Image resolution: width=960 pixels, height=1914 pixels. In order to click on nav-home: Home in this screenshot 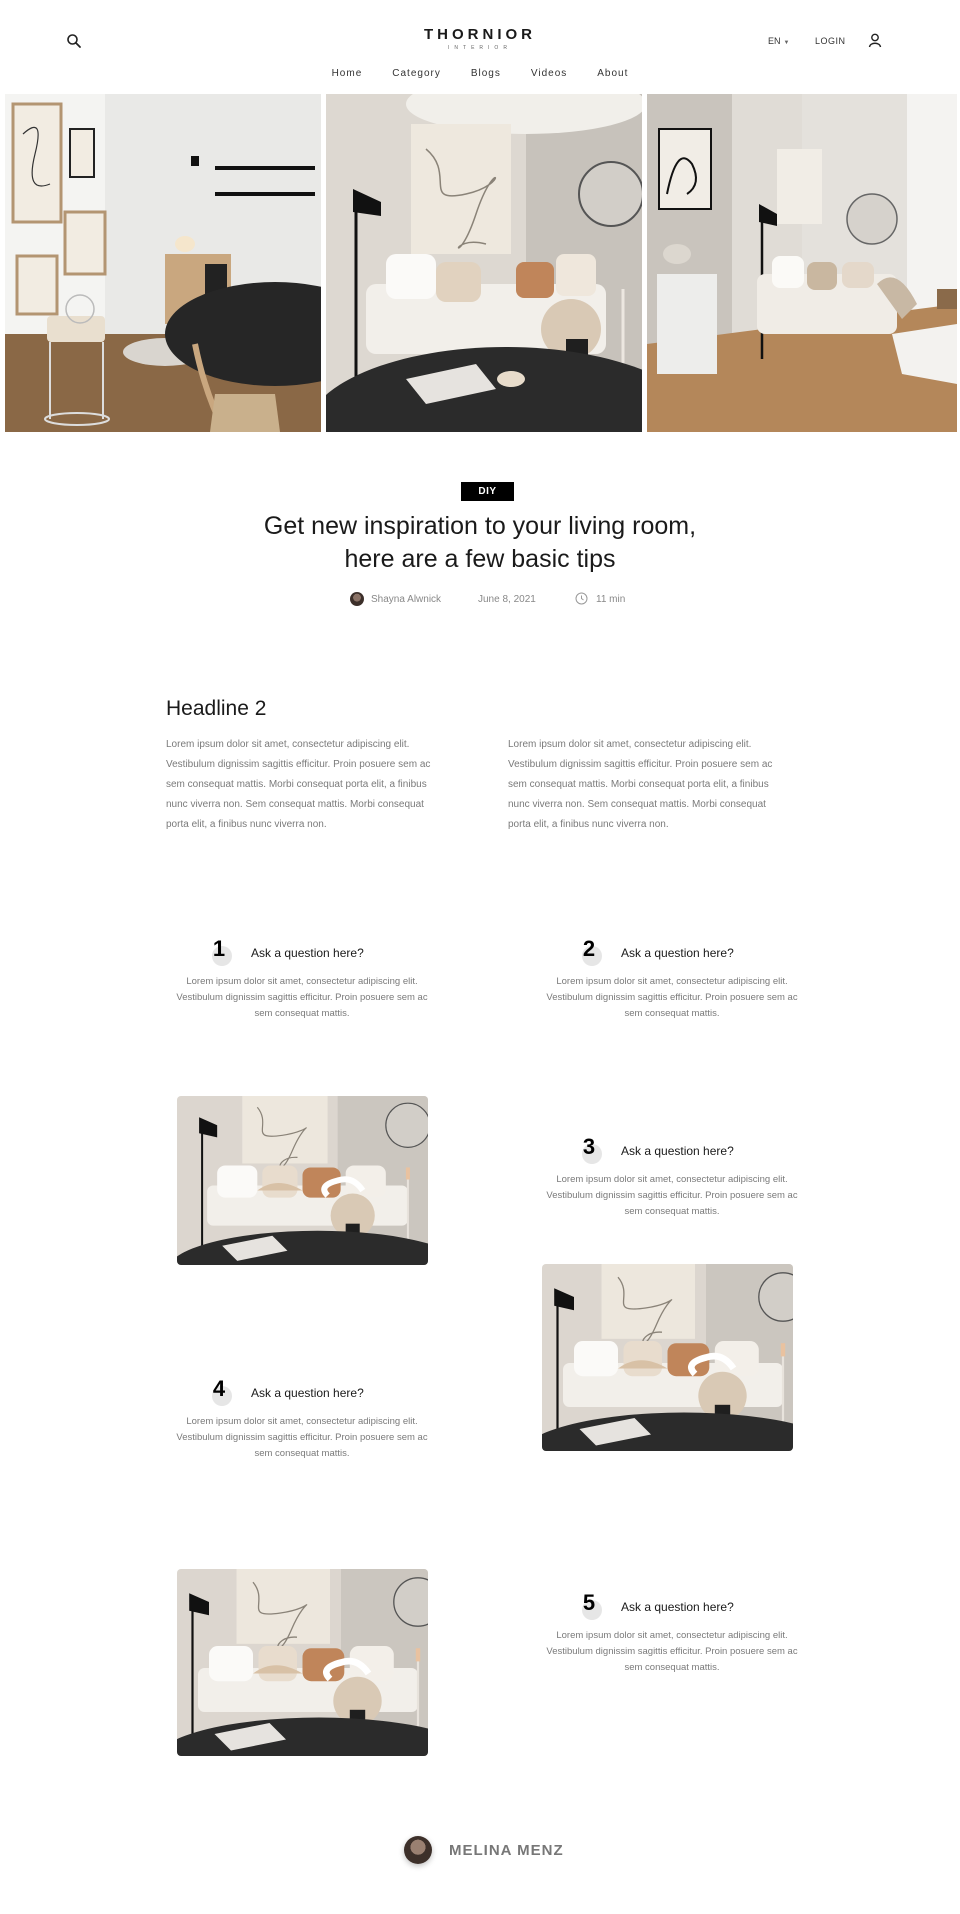, I will do `click(347, 73)`.